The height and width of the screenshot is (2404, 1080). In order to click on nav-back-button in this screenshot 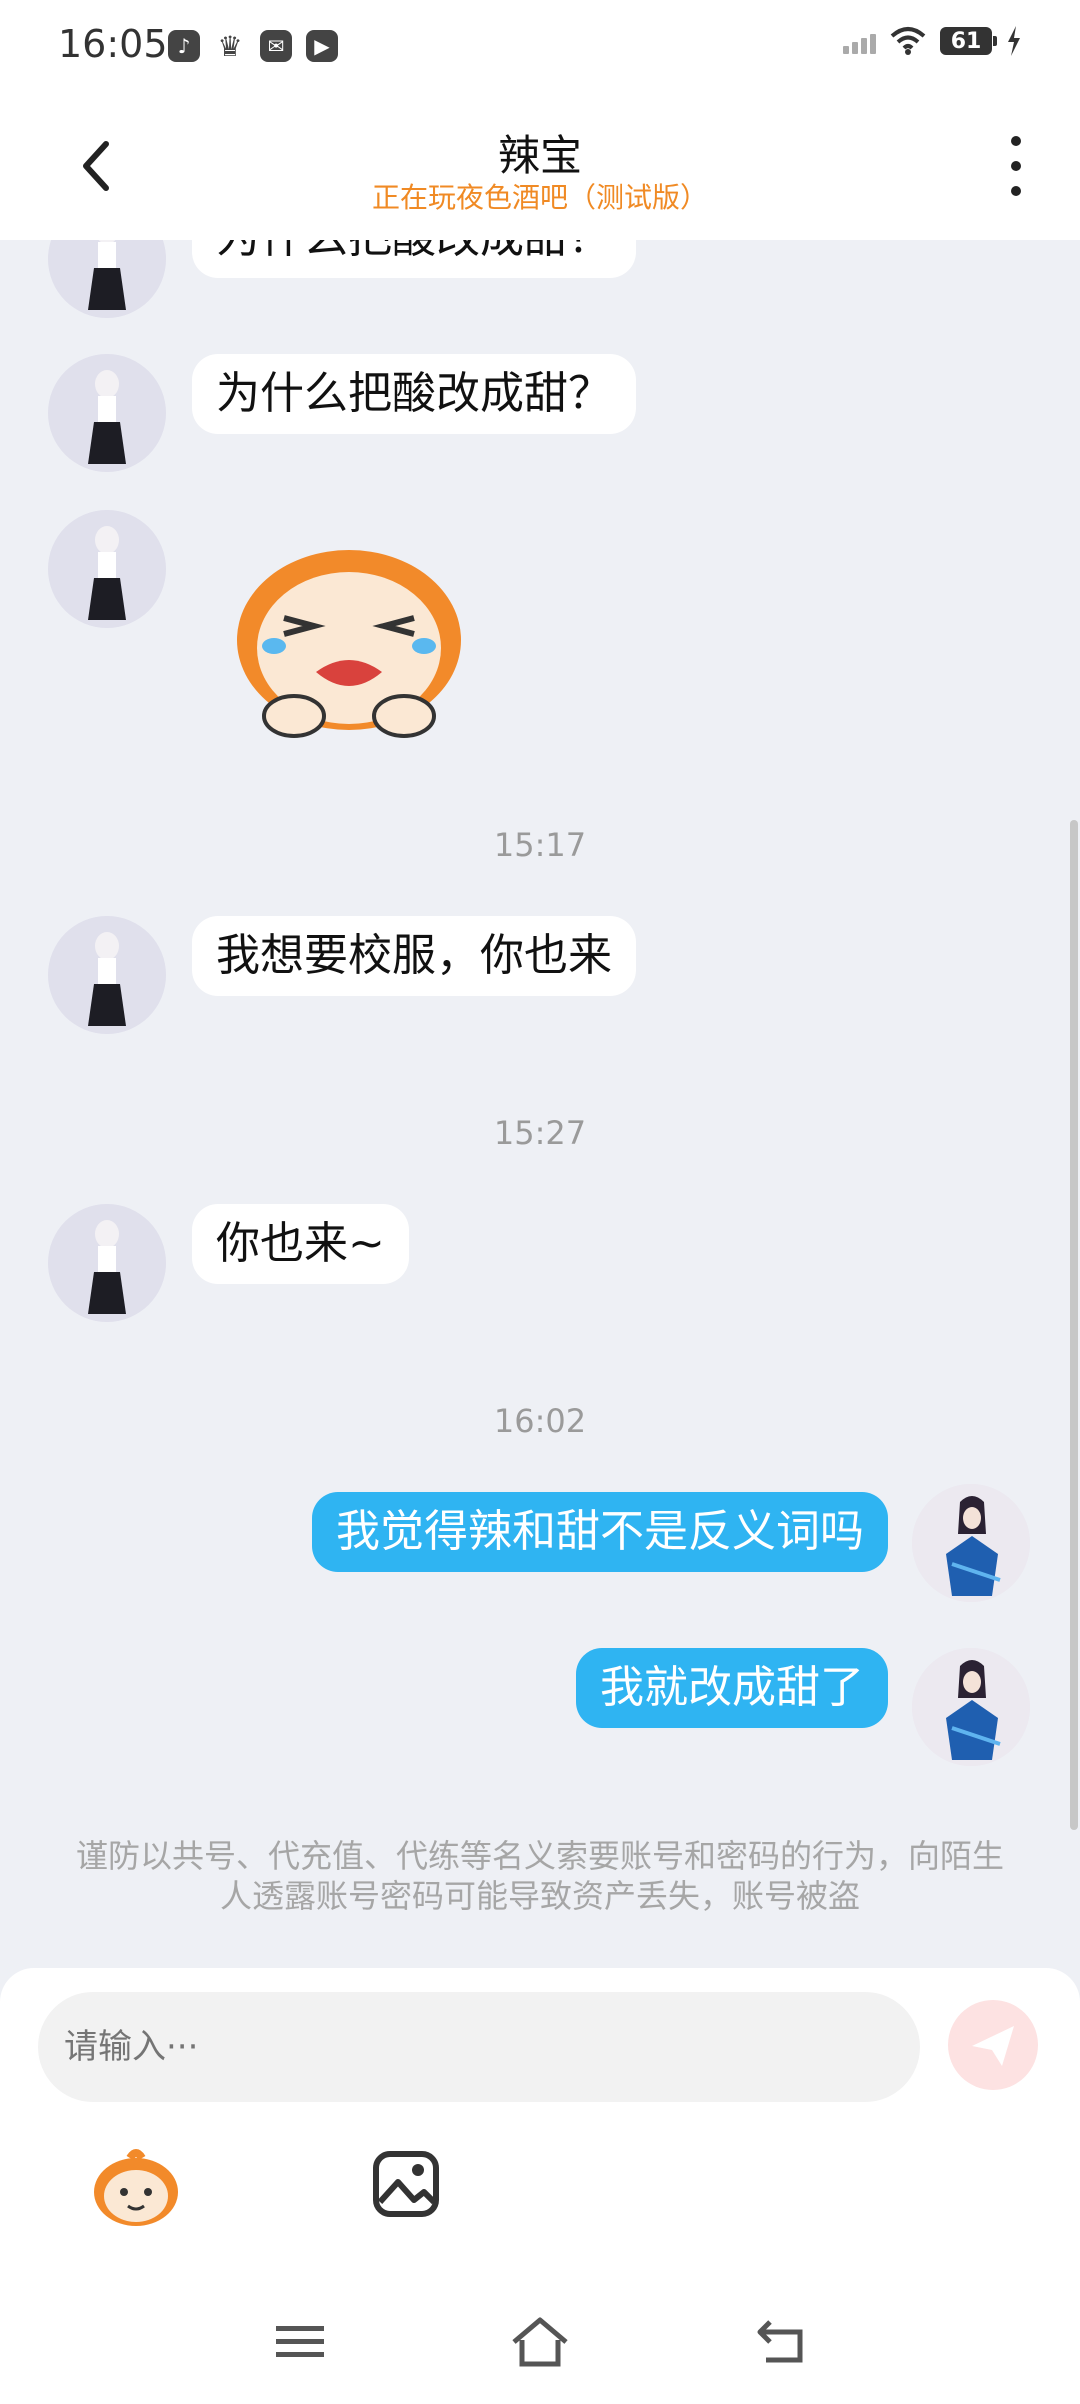, I will do `click(781, 2341)`.